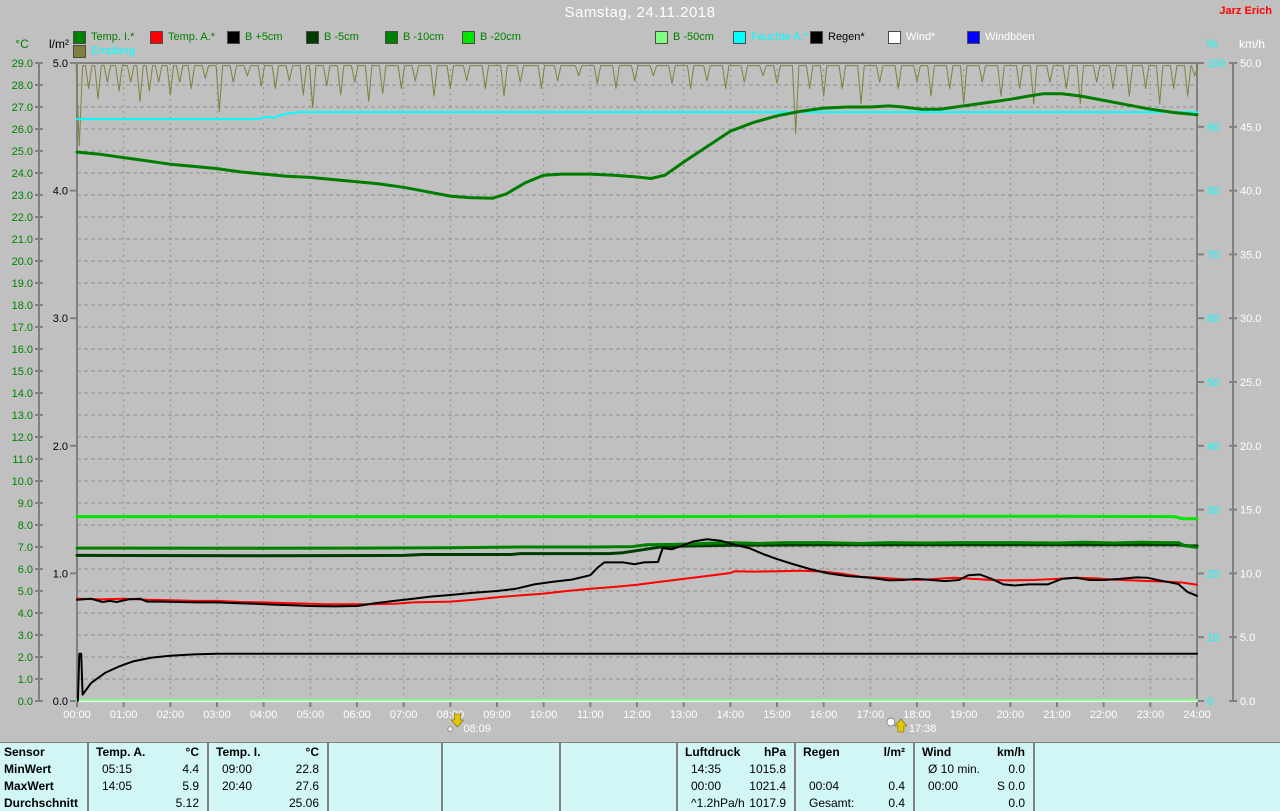 The height and width of the screenshot is (811, 1280). What do you see at coordinates (590, 715) in the screenshot?
I see `x-tick-label: 11:00` at bounding box center [590, 715].